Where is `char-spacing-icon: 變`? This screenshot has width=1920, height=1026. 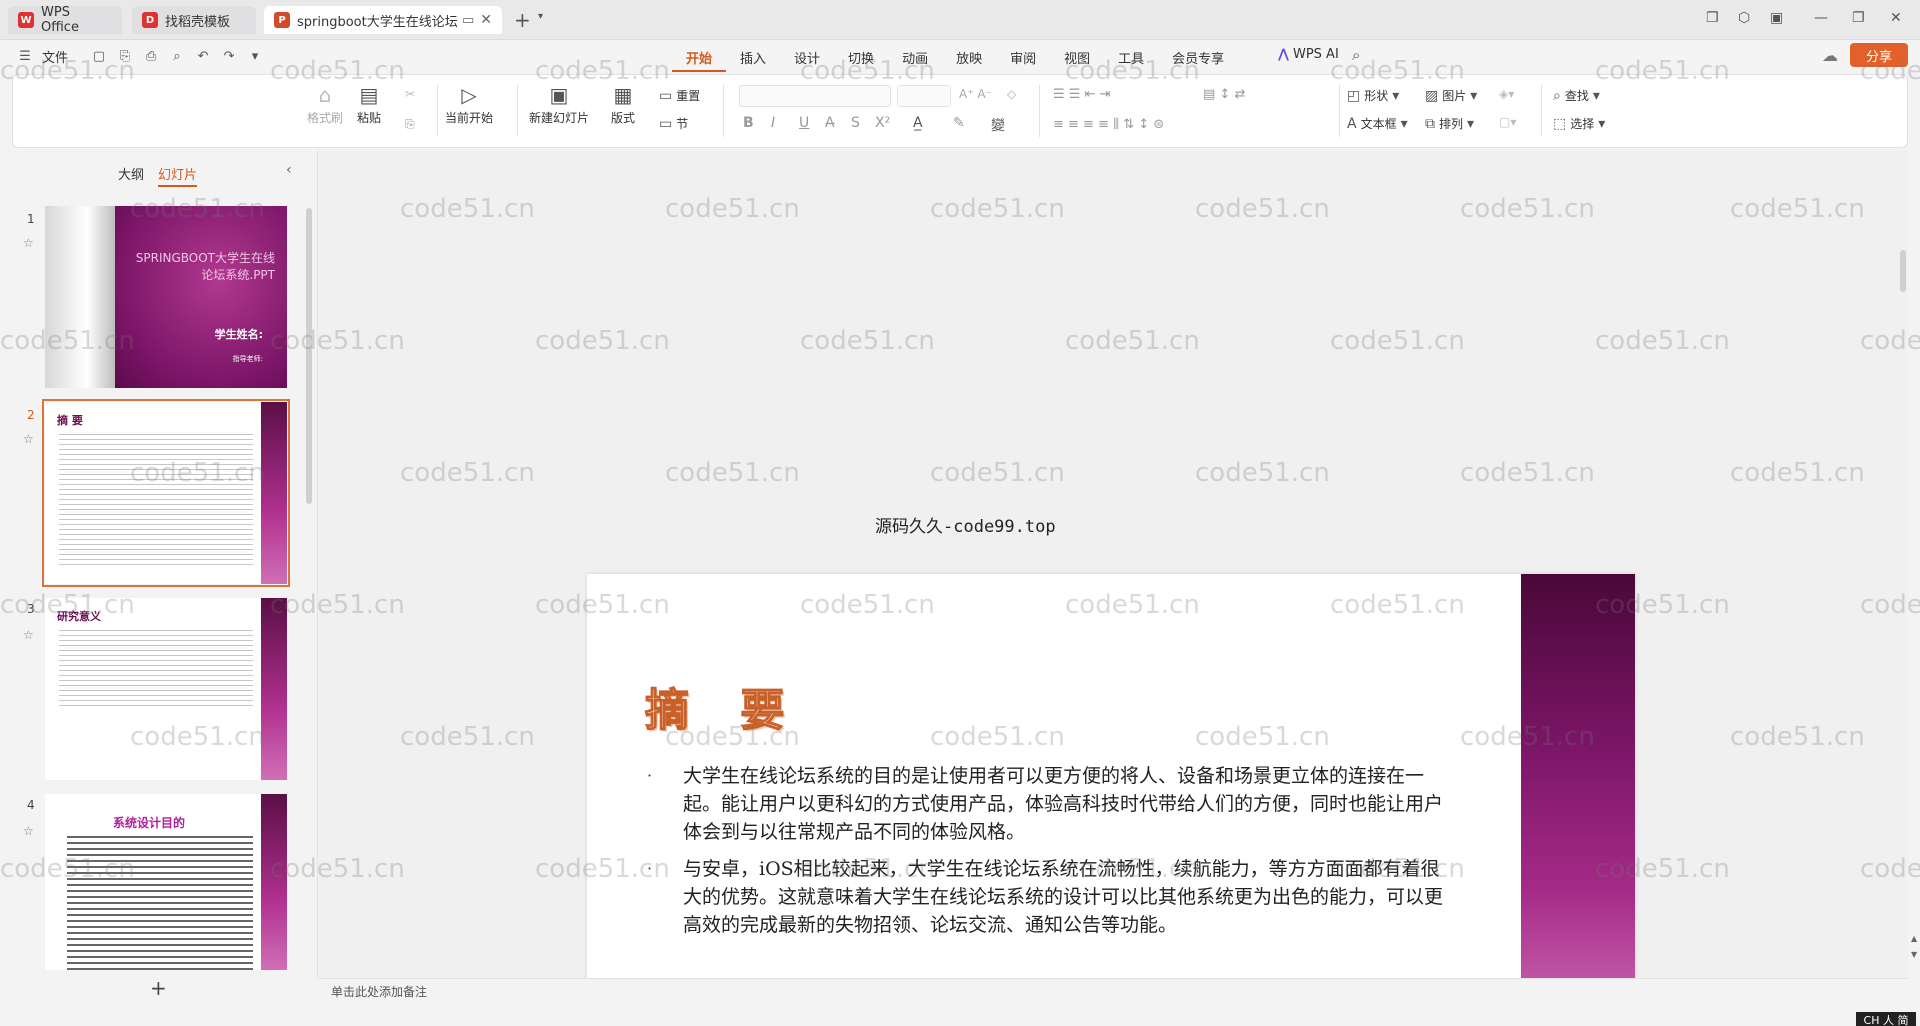 char-spacing-icon: 變 is located at coordinates (998, 125).